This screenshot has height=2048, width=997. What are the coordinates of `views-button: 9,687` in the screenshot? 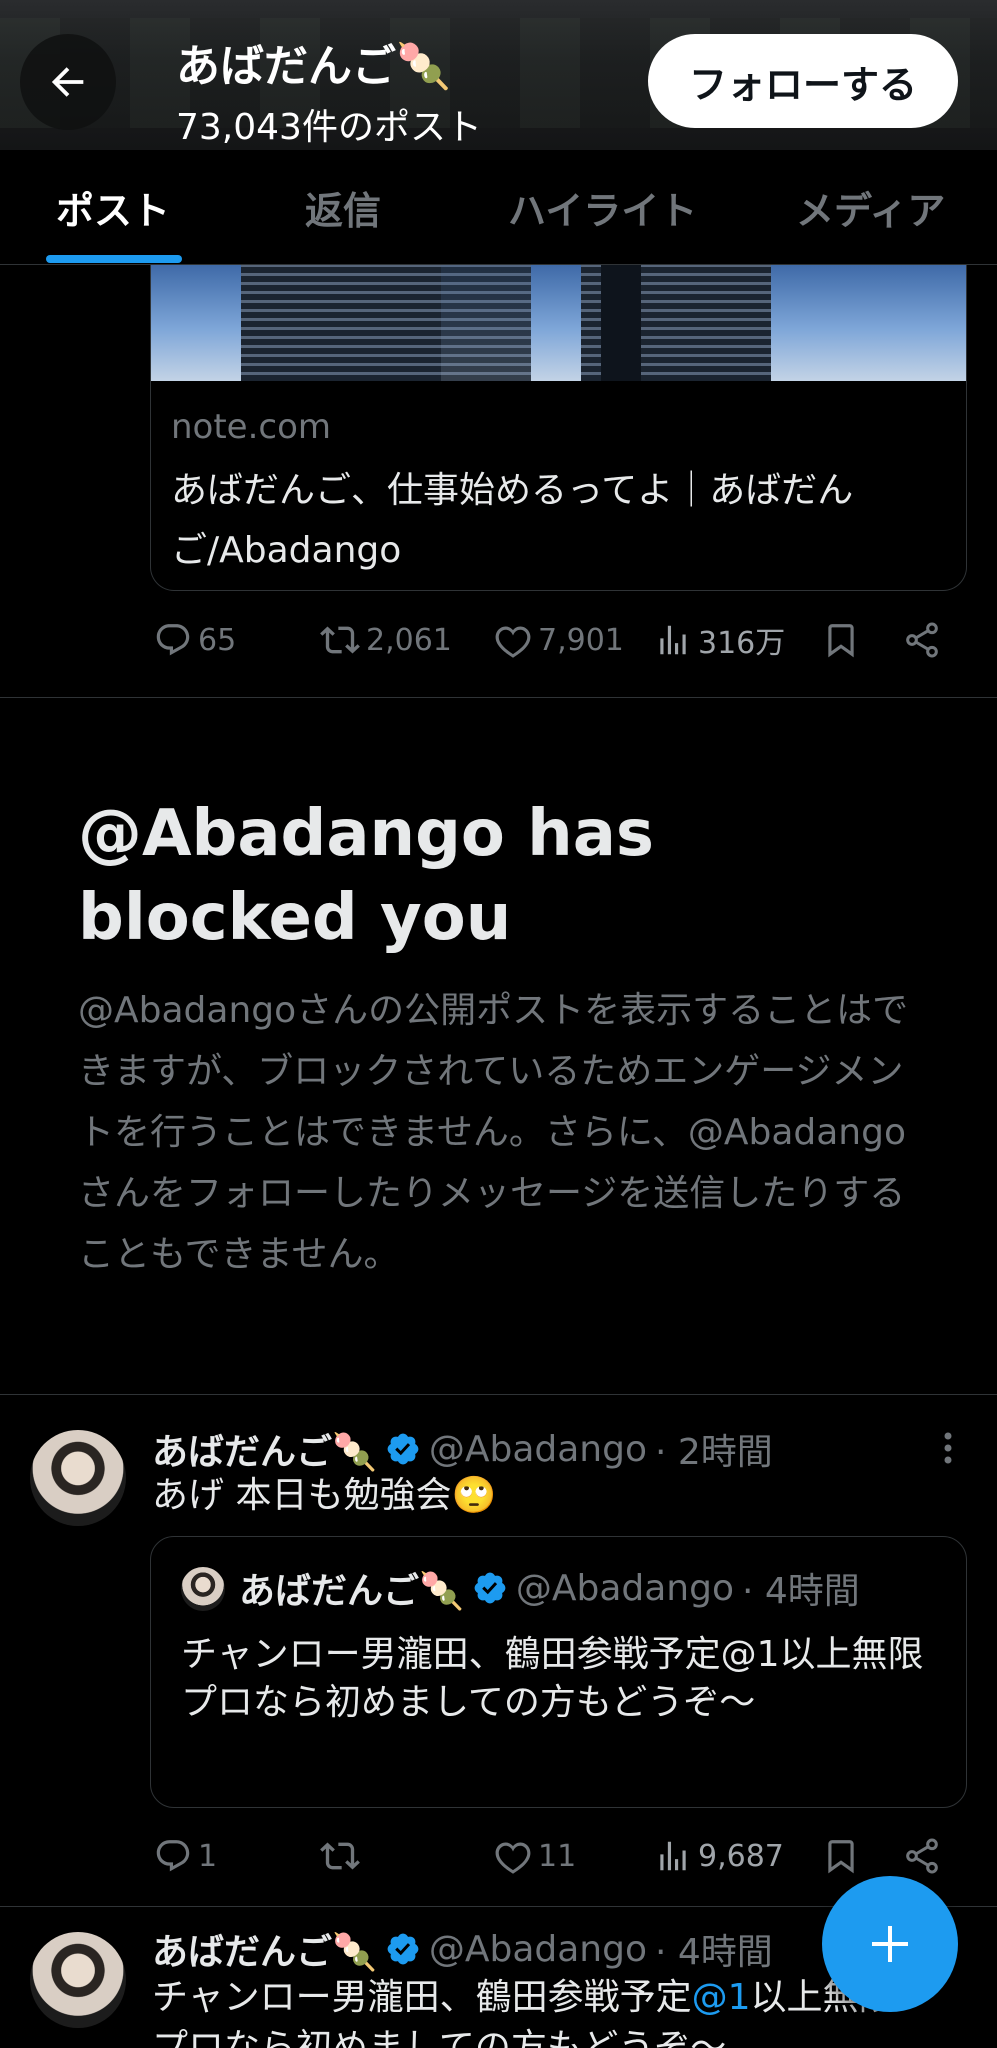 It's located at (719, 1856).